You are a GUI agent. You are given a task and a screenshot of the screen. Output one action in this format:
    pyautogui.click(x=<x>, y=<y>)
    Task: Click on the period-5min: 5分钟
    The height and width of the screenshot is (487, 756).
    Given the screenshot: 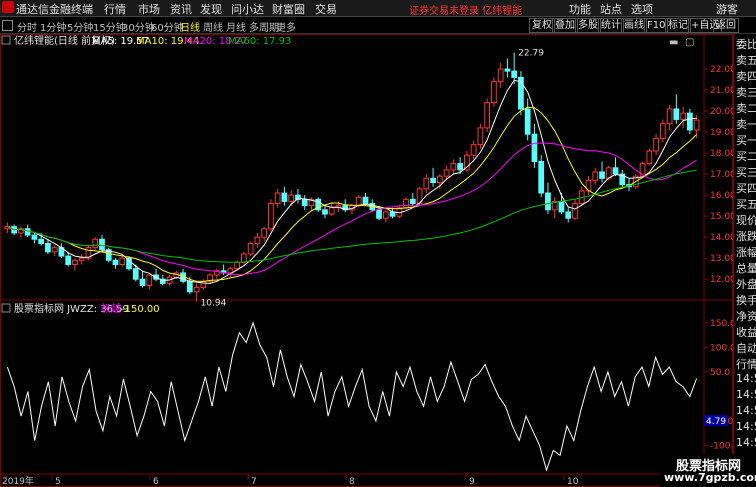 What is the action you would take?
    pyautogui.click(x=80, y=26)
    